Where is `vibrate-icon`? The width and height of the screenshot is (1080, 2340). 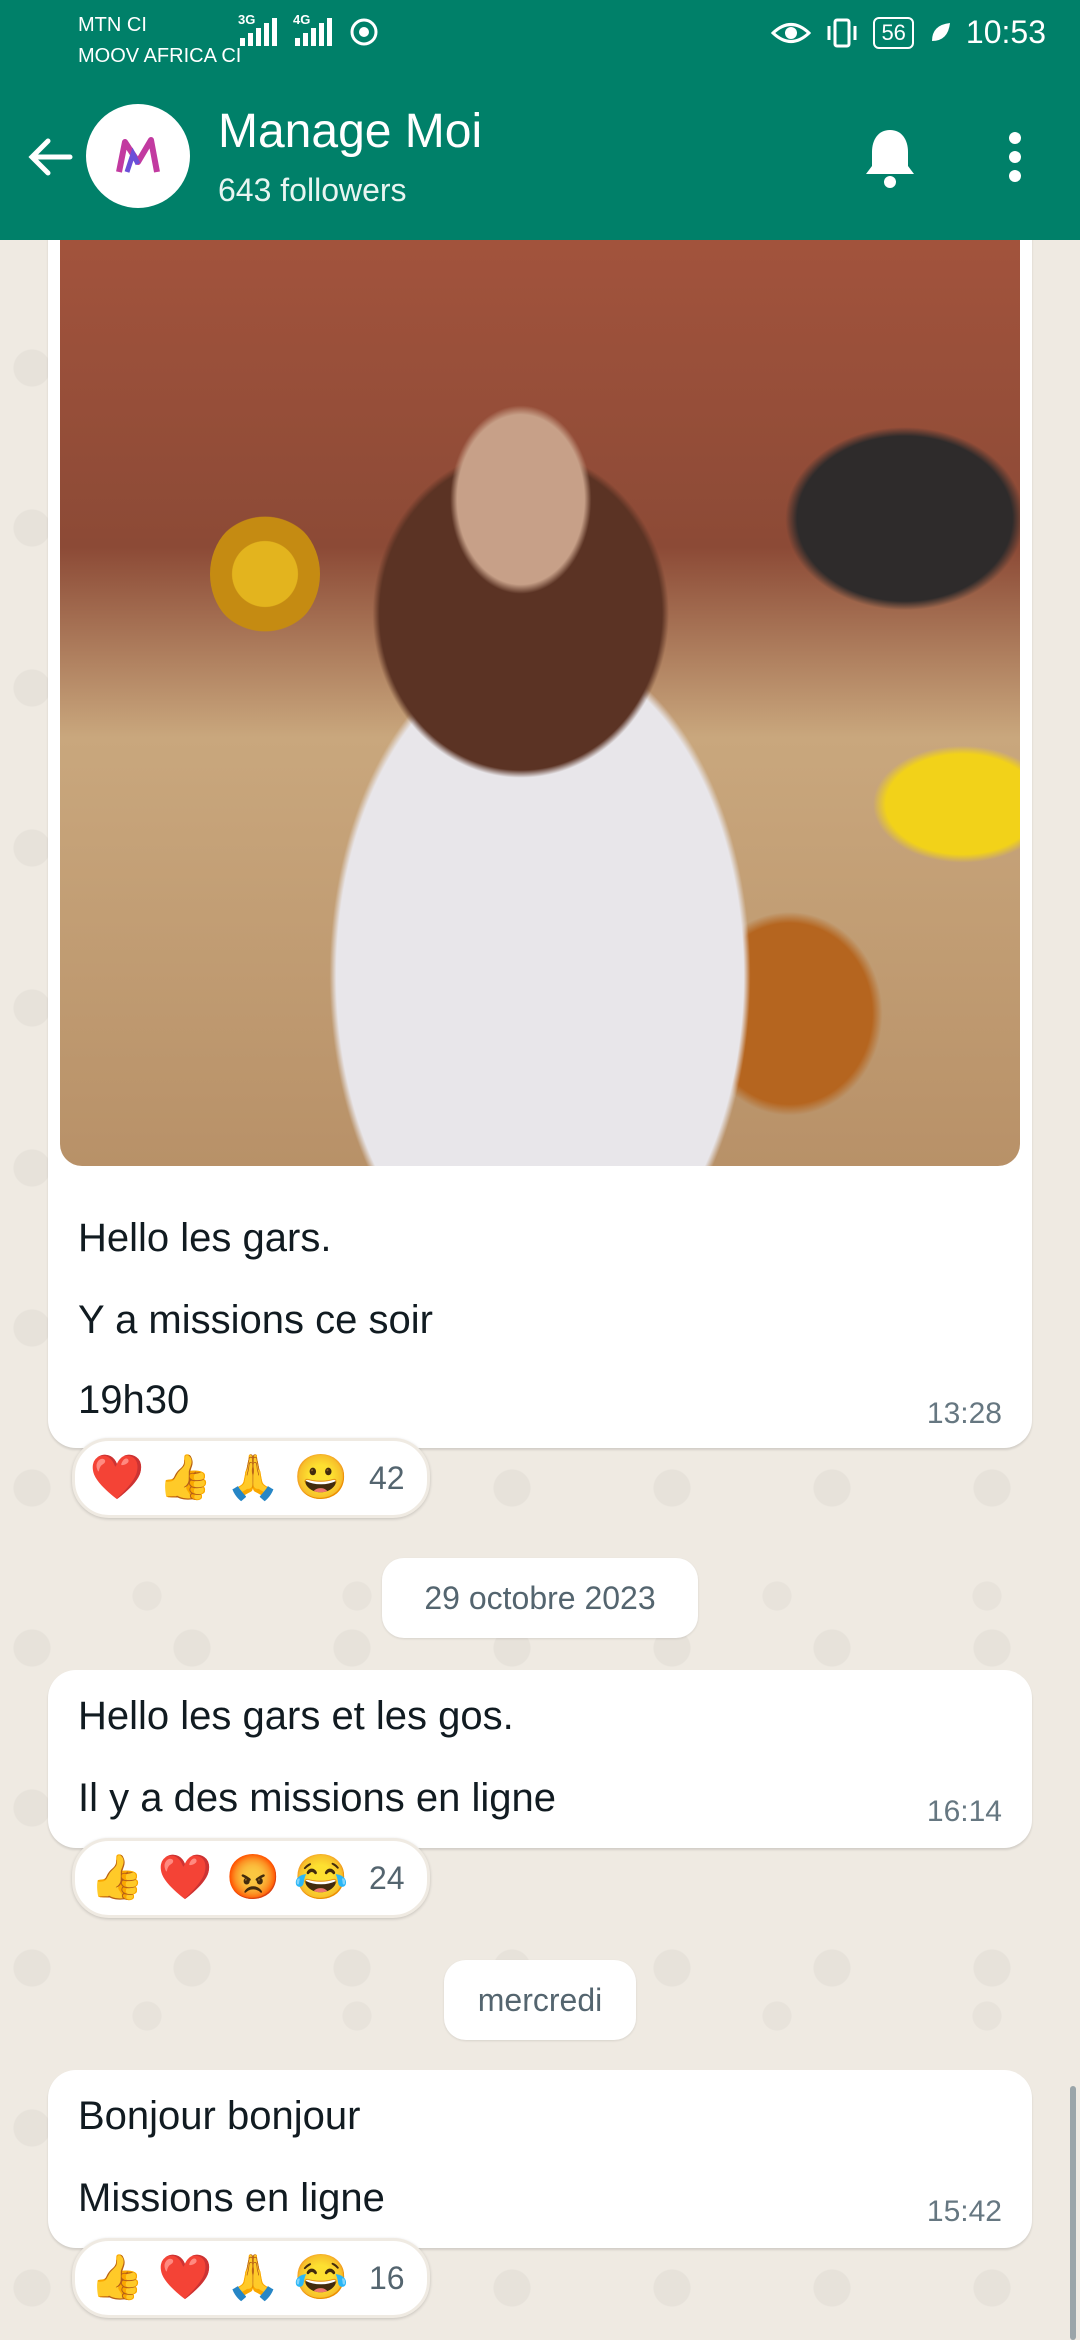
vibrate-icon is located at coordinates (842, 32).